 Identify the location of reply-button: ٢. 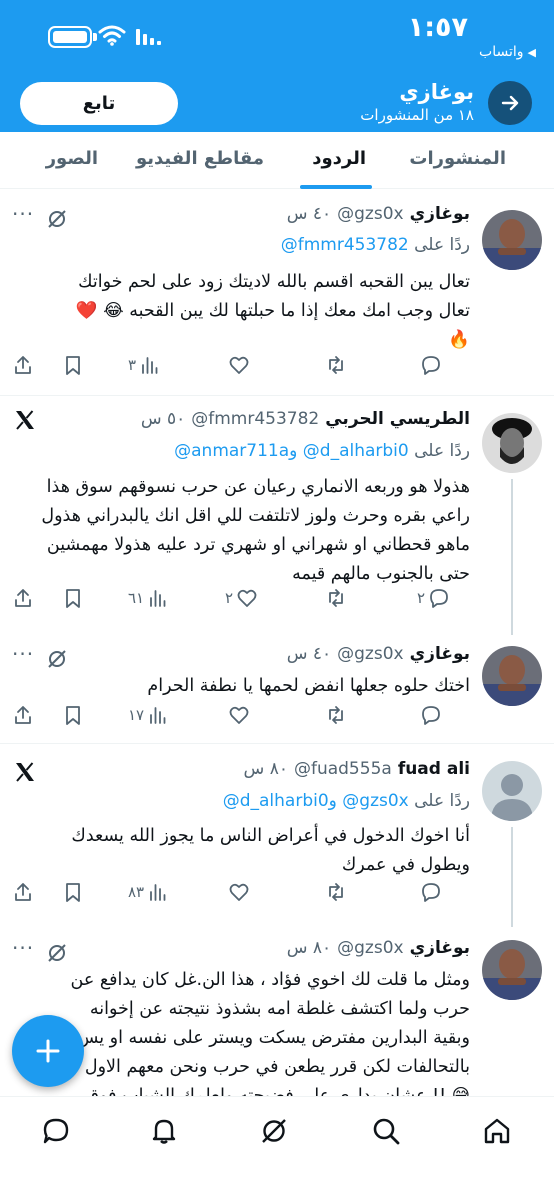
(433, 598).